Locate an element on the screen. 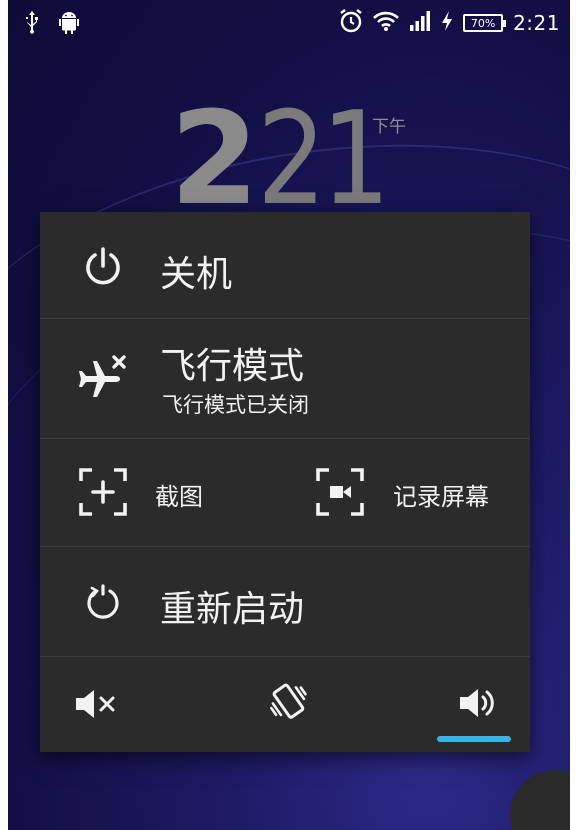 The height and width of the screenshot is (830, 580). power-icon is located at coordinates (103, 269).